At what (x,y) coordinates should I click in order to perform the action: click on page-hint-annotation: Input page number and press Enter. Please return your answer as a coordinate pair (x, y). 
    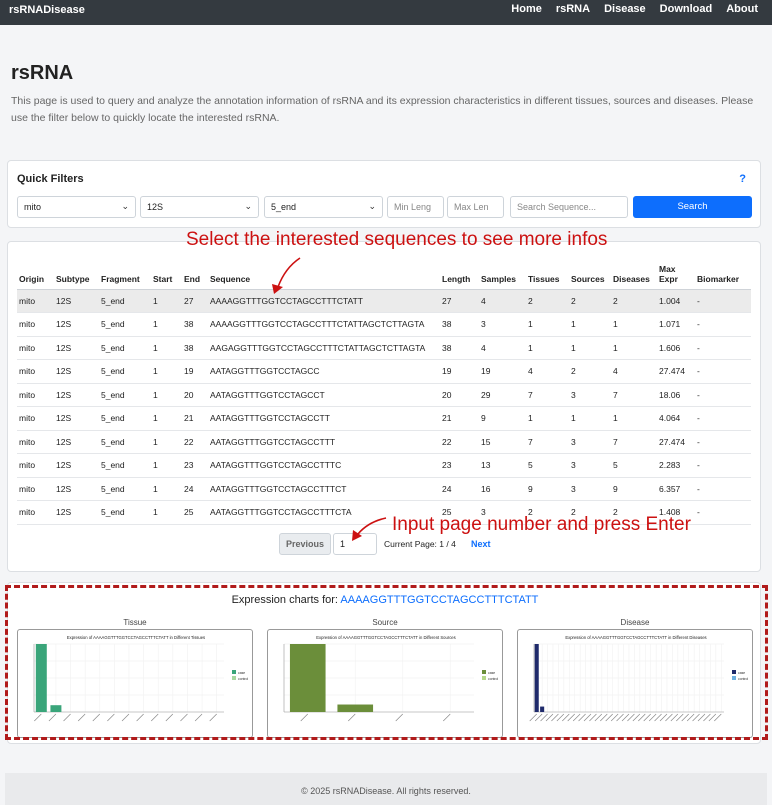
    Looking at the image, I should click on (541, 524).